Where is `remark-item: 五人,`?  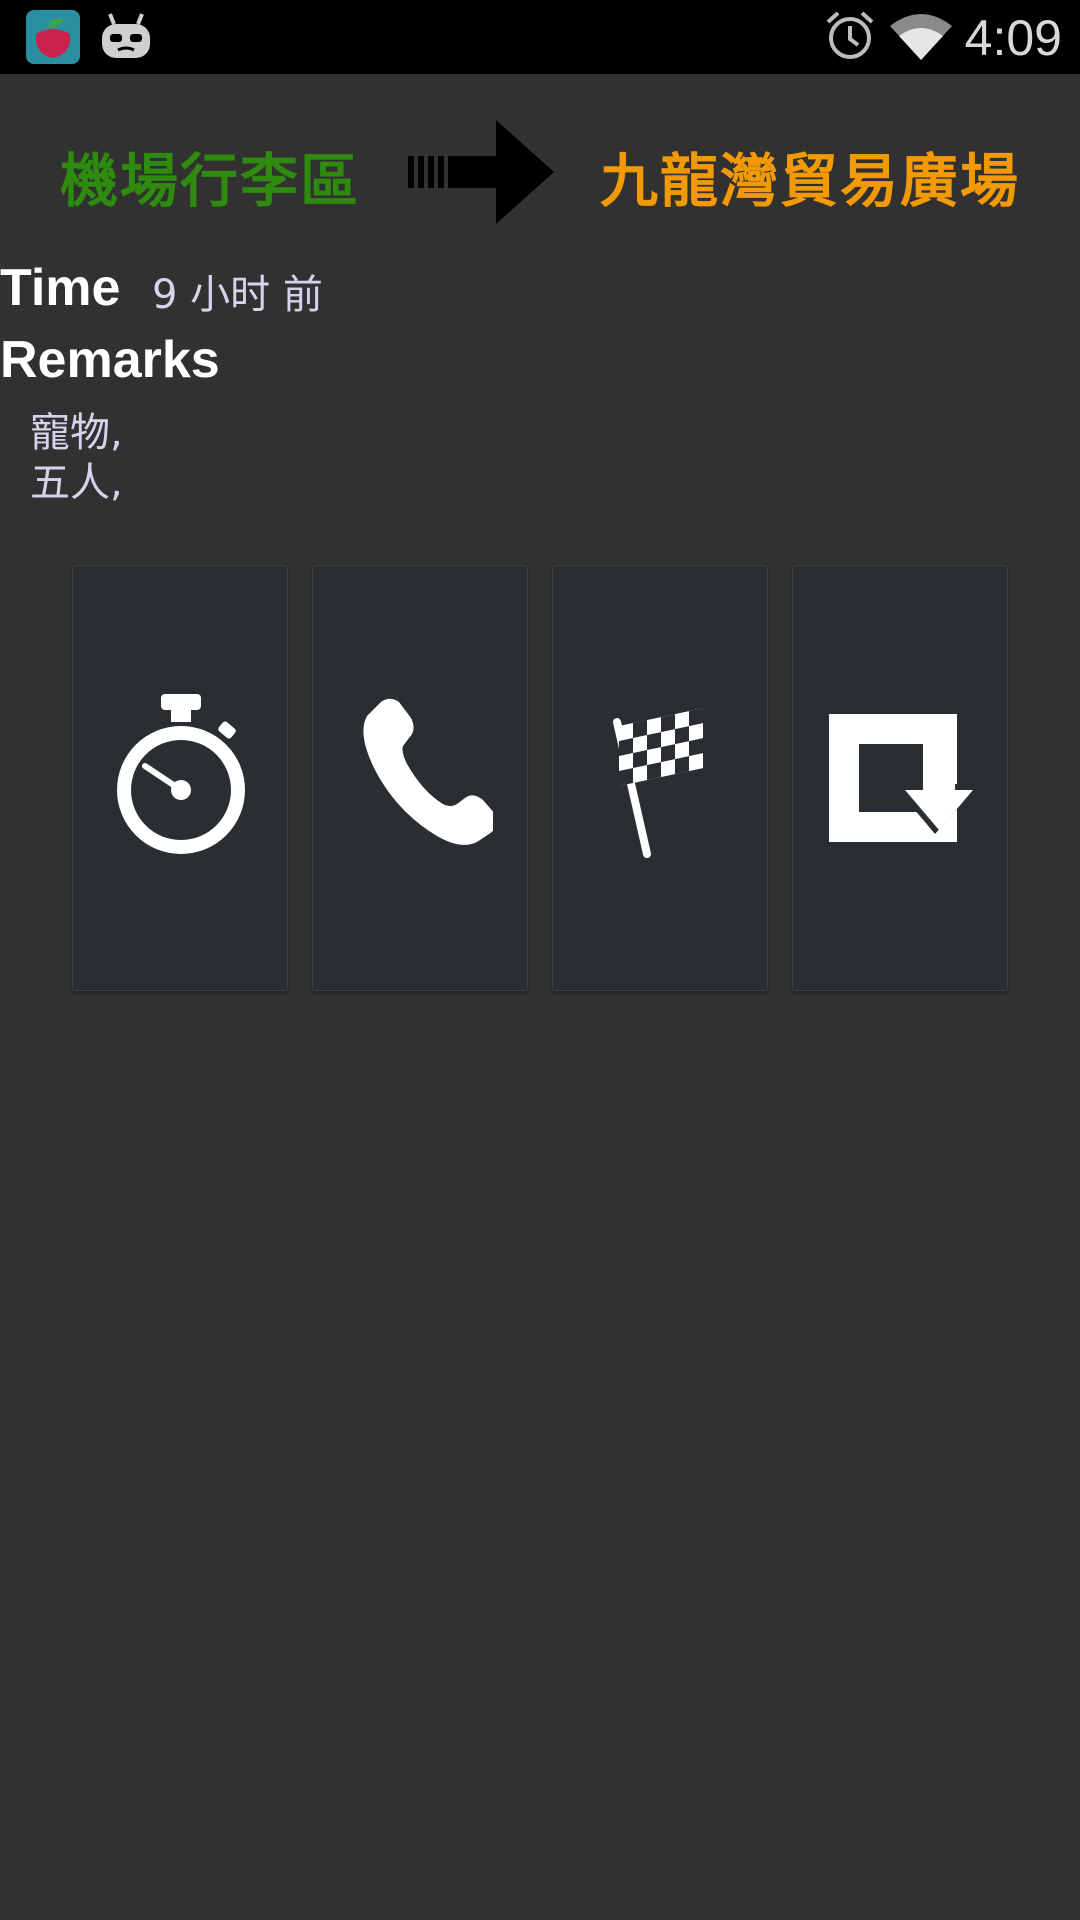 remark-item: 五人, is located at coordinates (76, 483).